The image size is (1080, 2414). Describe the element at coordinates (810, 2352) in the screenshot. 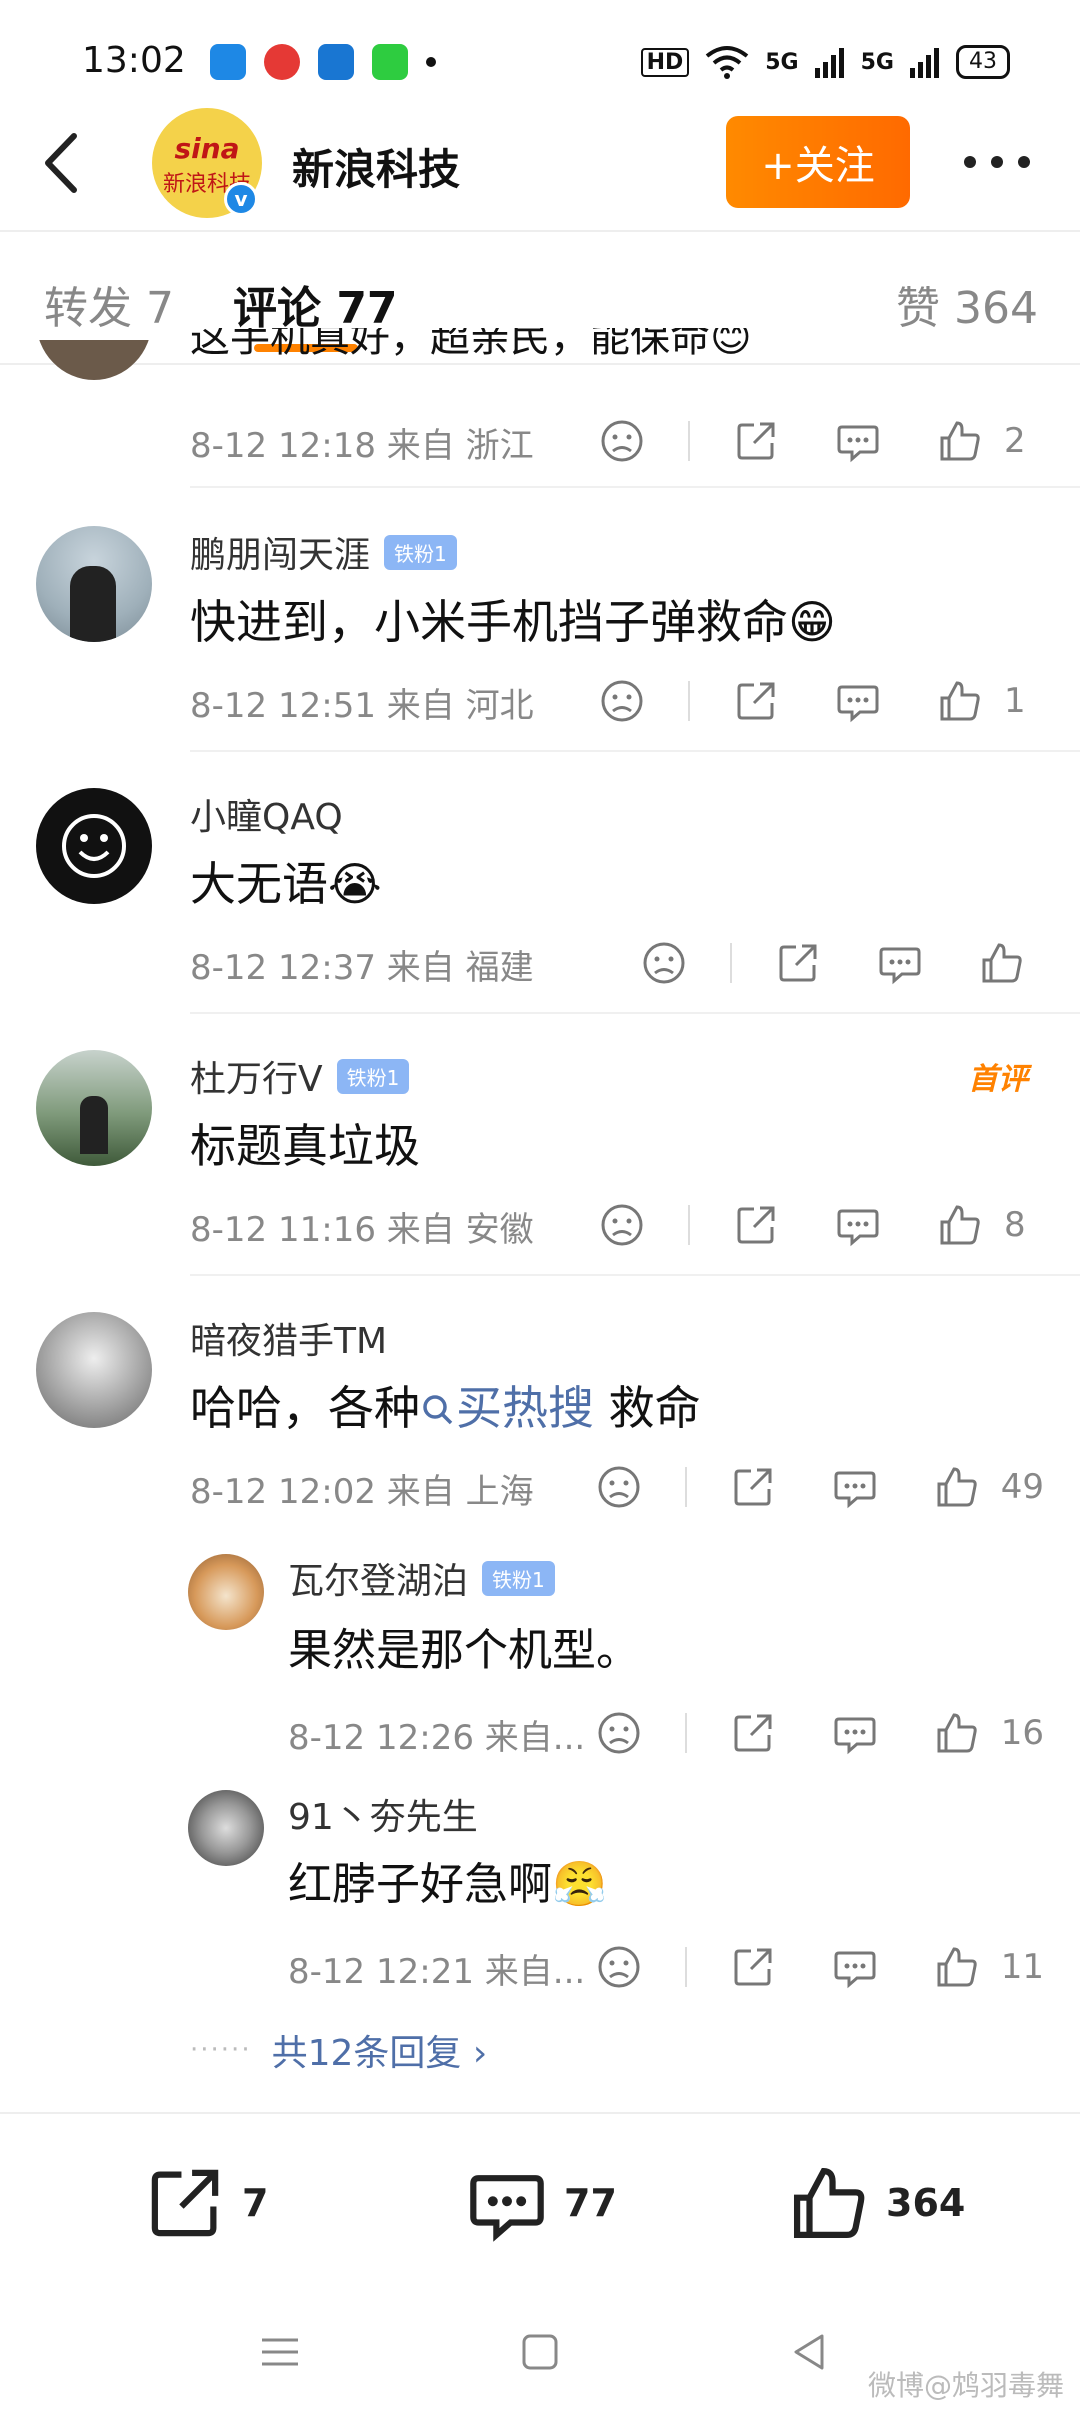

I see `back-nav-icon` at that location.